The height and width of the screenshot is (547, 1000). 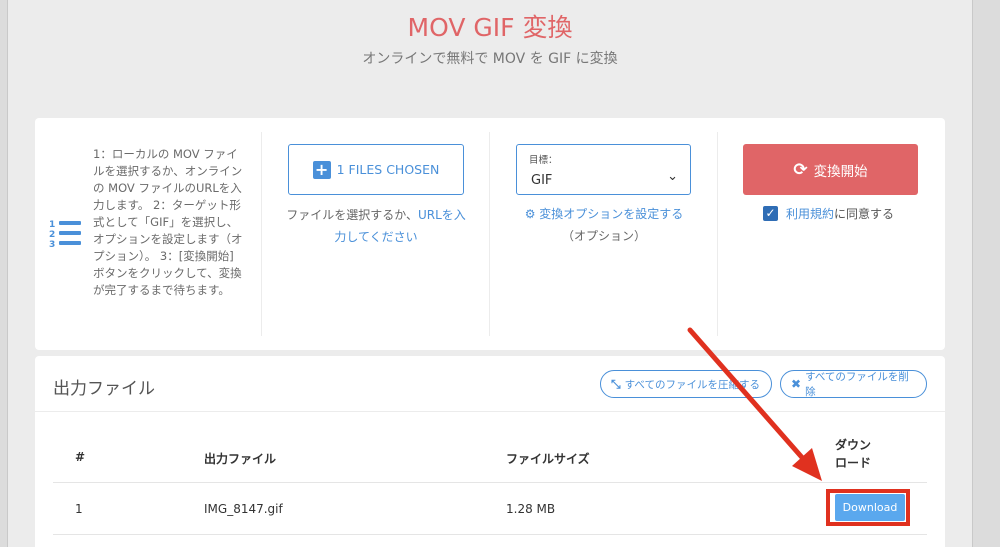 What do you see at coordinates (611, 214) in the screenshot?
I see `conversion-options-label: 変換オプションを設定する` at bounding box center [611, 214].